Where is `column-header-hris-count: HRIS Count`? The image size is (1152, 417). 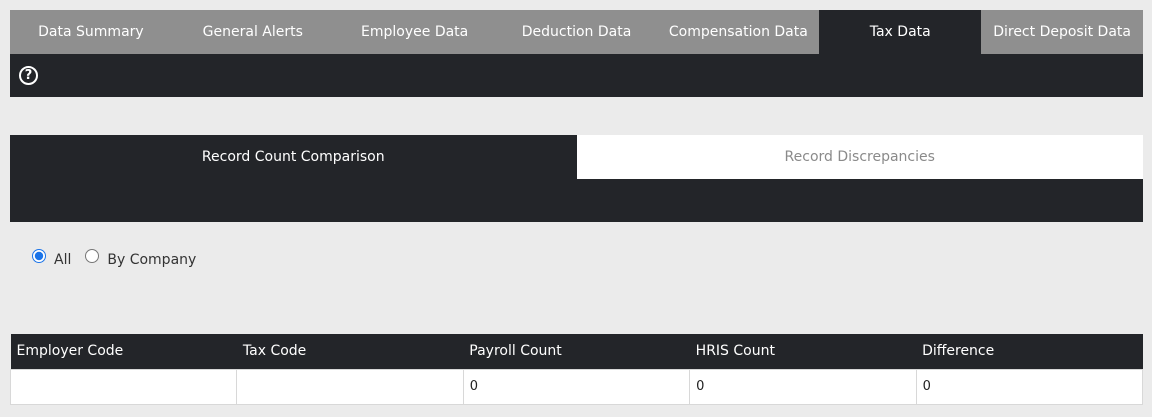 column-header-hris-count: HRIS Count is located at coordinates (803, 351).